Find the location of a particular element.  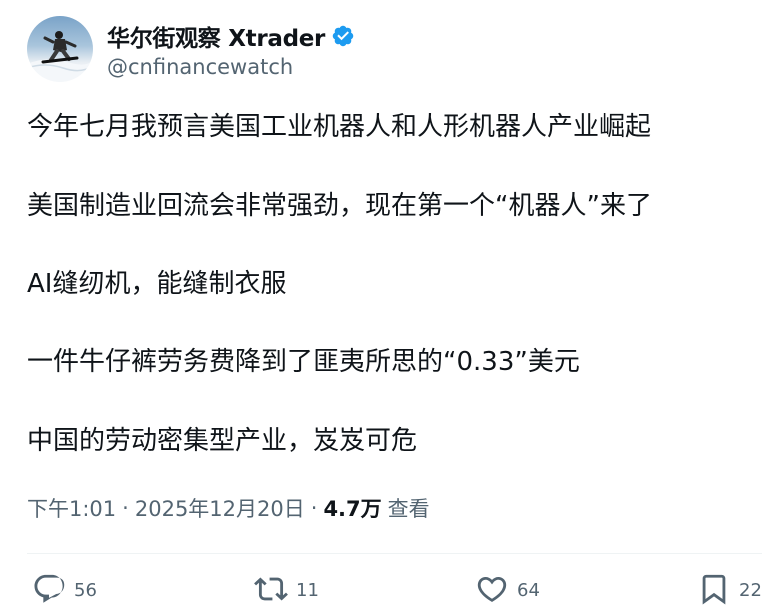

avatar-image is located at coordinates (60, 56).